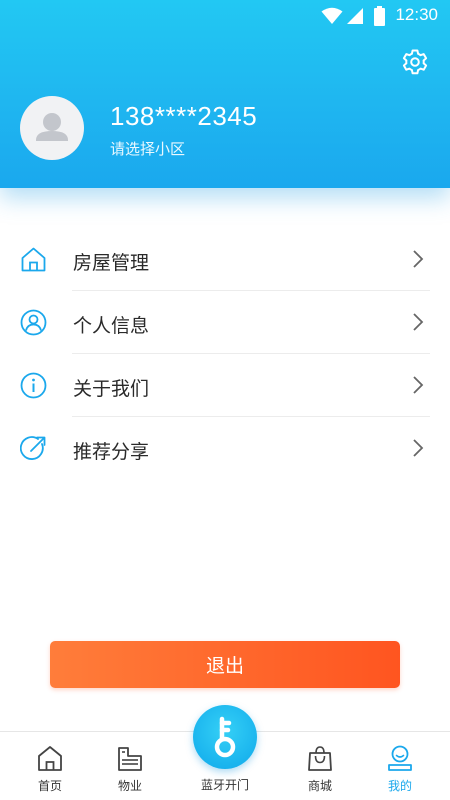  I want to click on tab-property: 物业, so click(130, 766).